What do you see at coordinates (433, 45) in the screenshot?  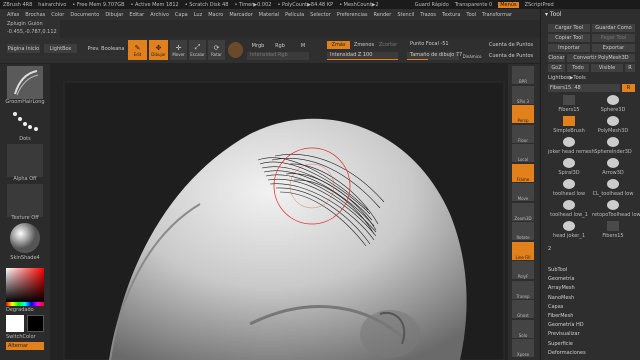 I see `focal-shift-slider: Punto Focal -51` at bounding box center [433, 45].